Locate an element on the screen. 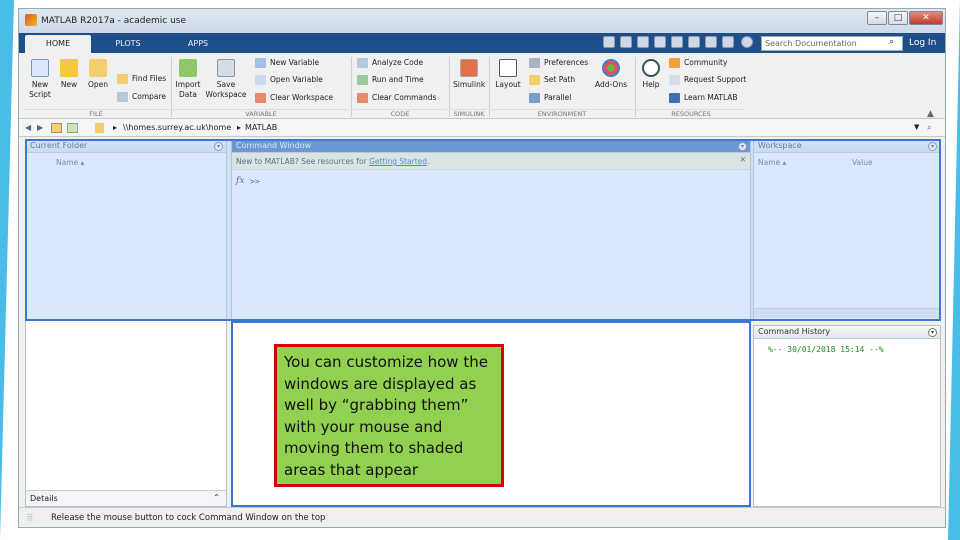 The image size is (960, 540). path-segment-home: \\homes.surrey.ac.uk\home is located at coordinates (177, 127).